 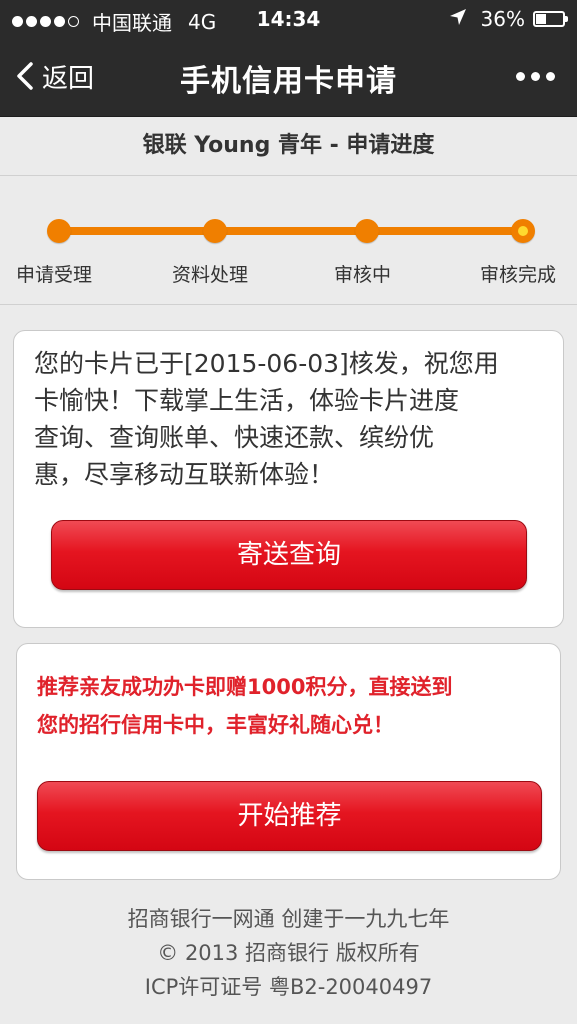 I want to click on step-label-4: 审核完成, so click(x=518, y=275).